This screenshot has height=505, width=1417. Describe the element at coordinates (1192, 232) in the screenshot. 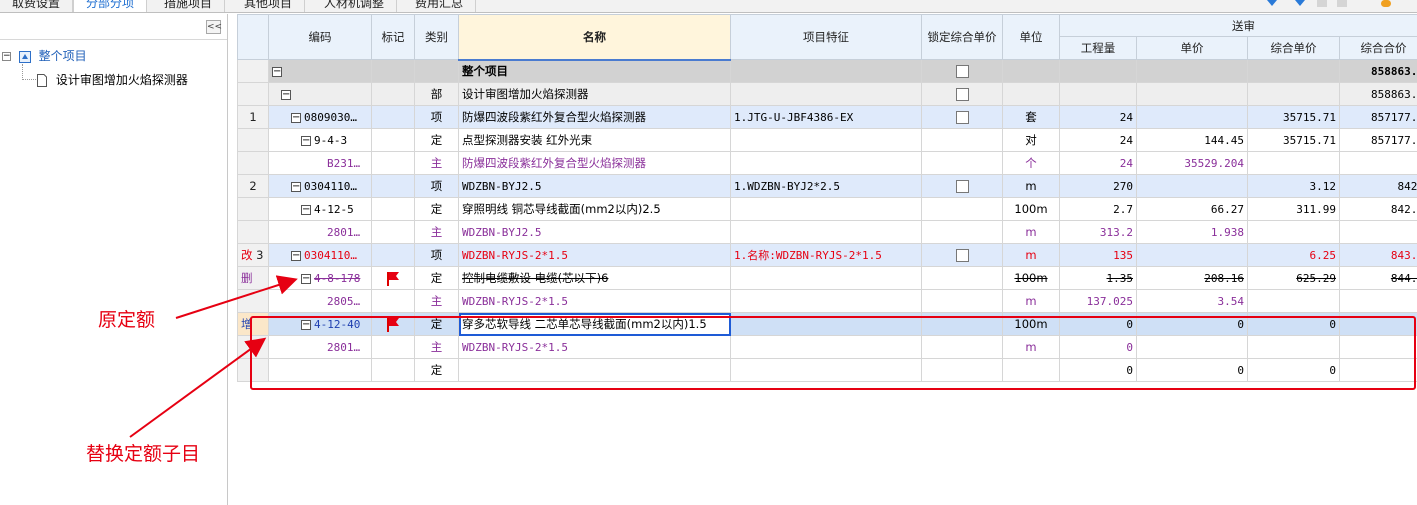

I see `unit-price-cell: 1.938` at that location.